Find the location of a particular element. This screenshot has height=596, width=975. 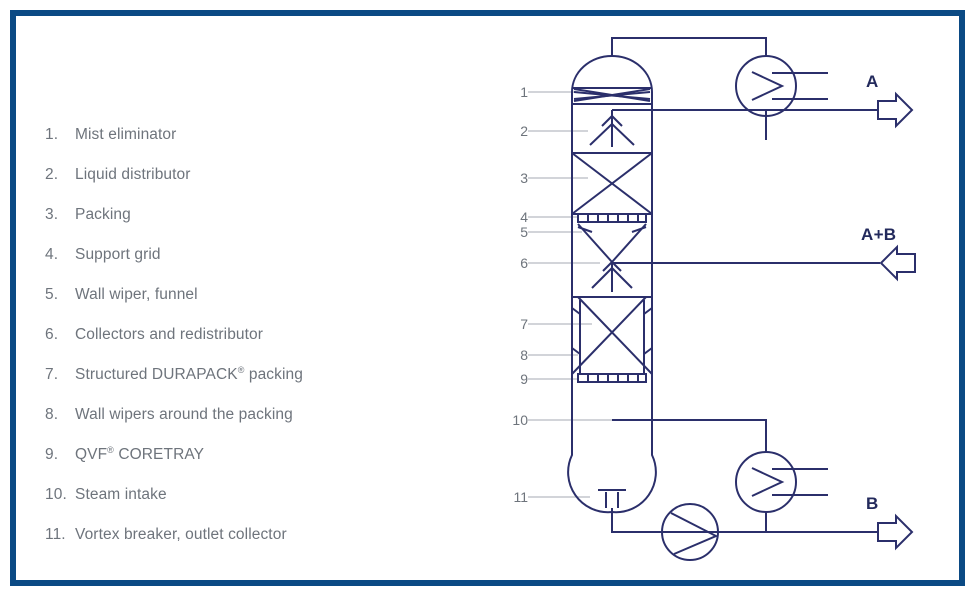

list-item-number: 9. is located at coordinates (52, 454).